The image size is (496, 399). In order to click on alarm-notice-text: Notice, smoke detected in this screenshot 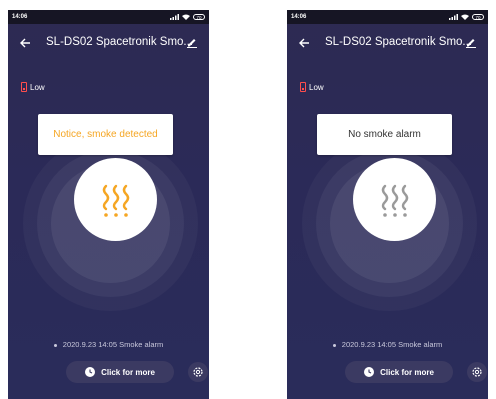, I will do `click(105, 134)`.